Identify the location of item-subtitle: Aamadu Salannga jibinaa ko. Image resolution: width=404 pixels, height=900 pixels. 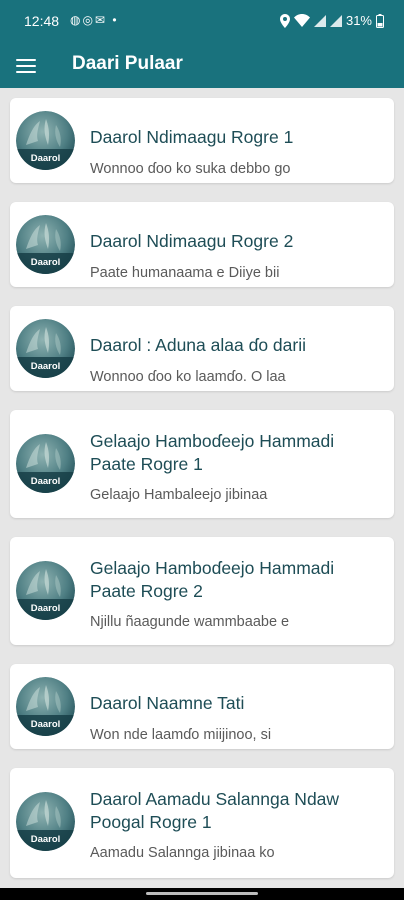
(182, 853).